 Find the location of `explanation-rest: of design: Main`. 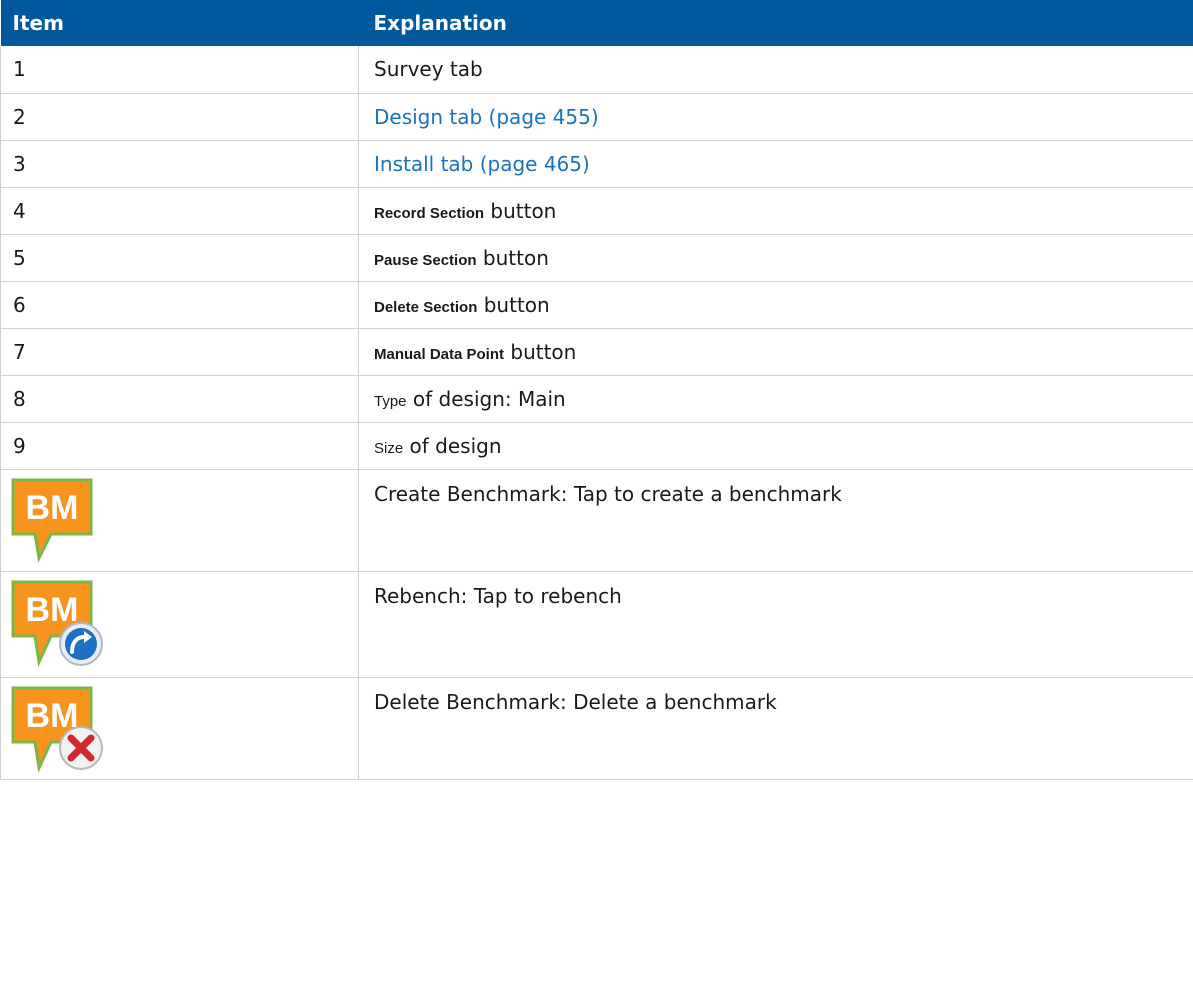

explanation-rest: of design: Main is located at coordinates (486, 398).